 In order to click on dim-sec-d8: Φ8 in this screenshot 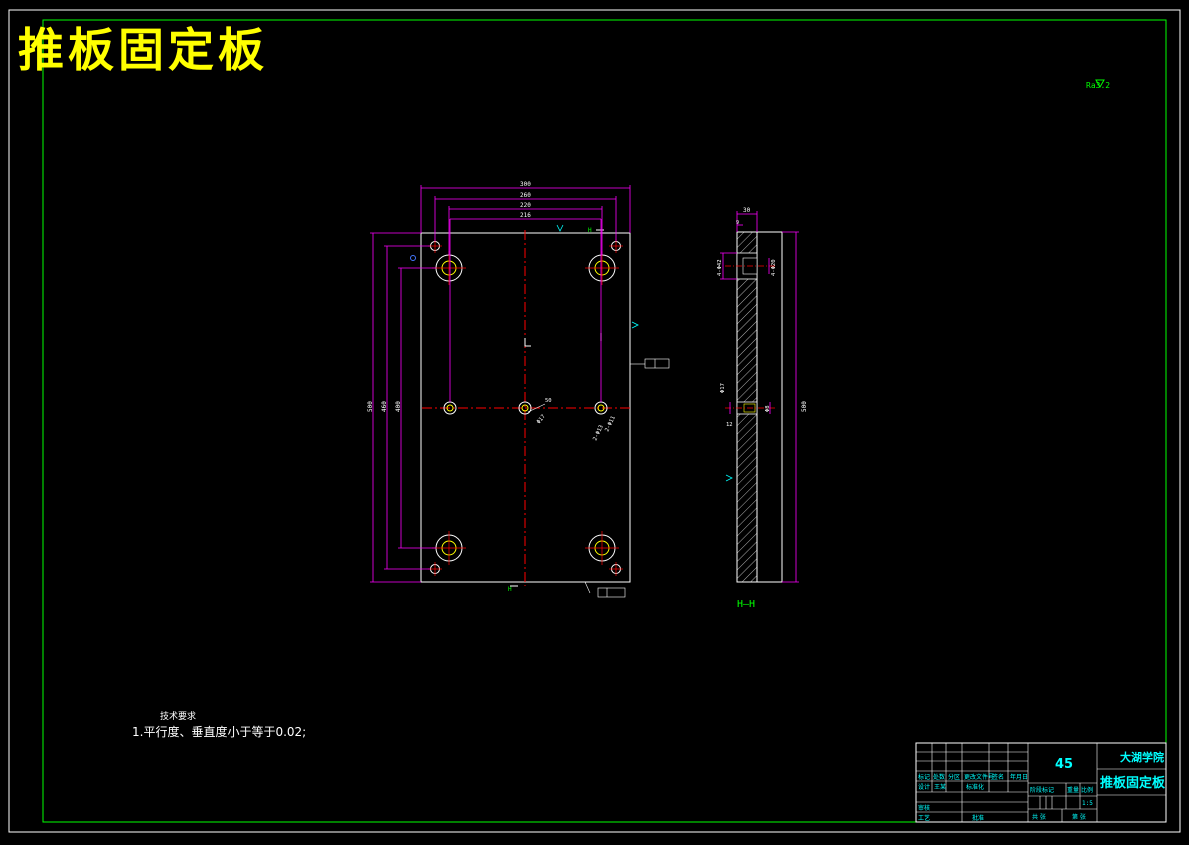, I will do `click(768, 408)`.